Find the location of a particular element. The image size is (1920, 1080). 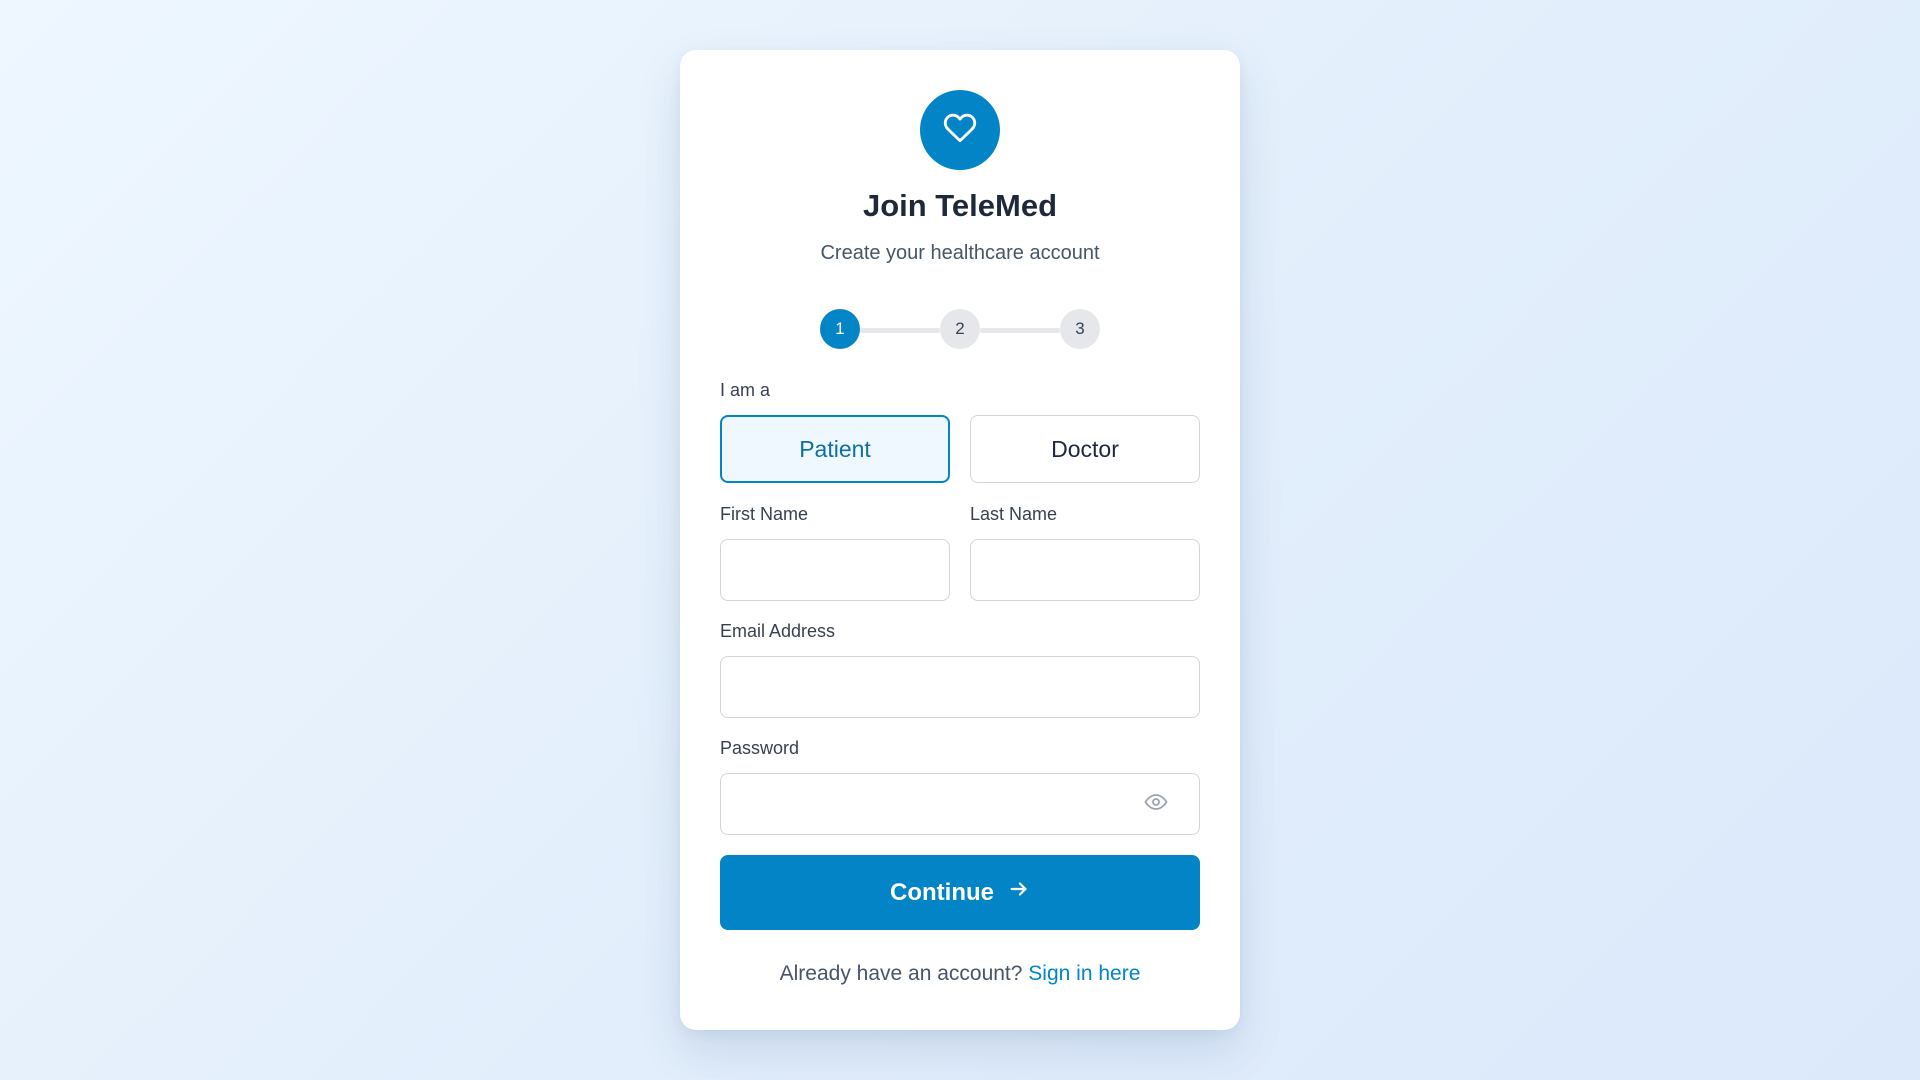

progress-stepper: 1 2 3 is located at coordinates (960, 329).